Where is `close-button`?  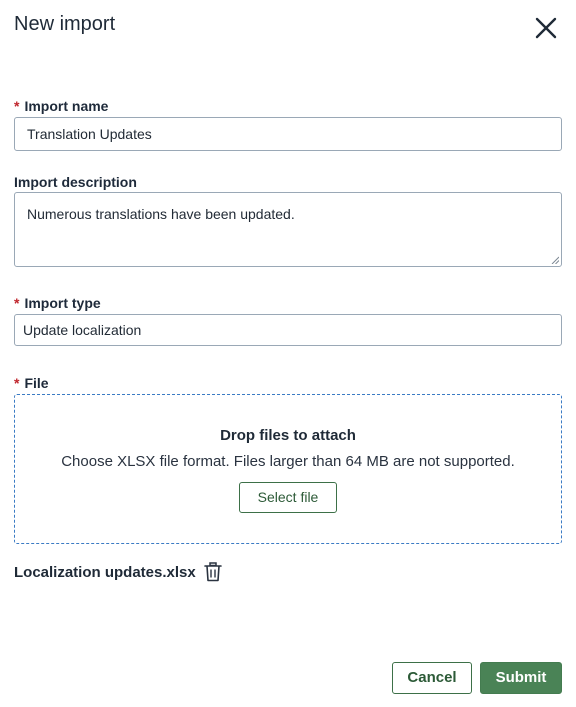
close-button is located at coordinates (546, 28).